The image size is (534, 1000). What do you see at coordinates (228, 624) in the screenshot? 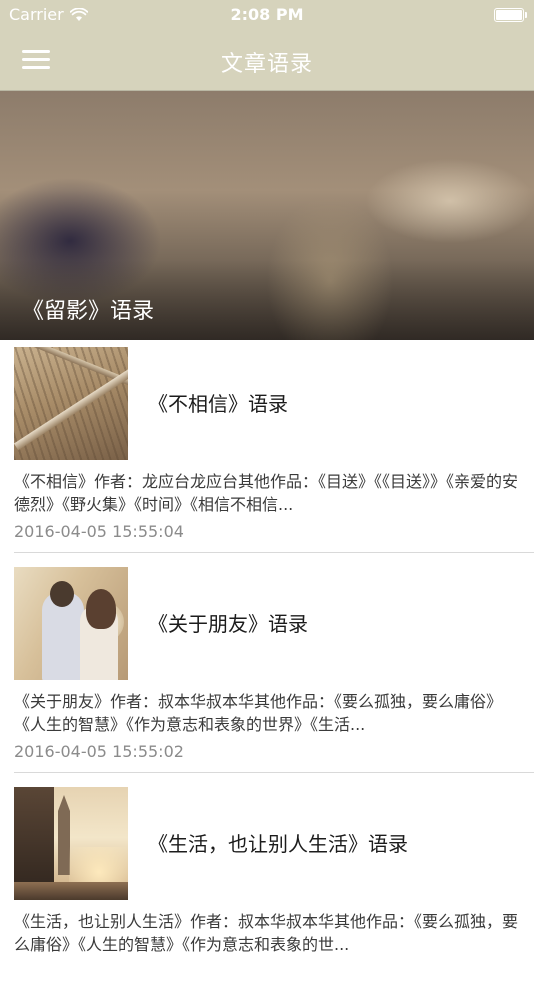
I see `article-title: 《关于朋友》语录` at bounding box center [228, 624].